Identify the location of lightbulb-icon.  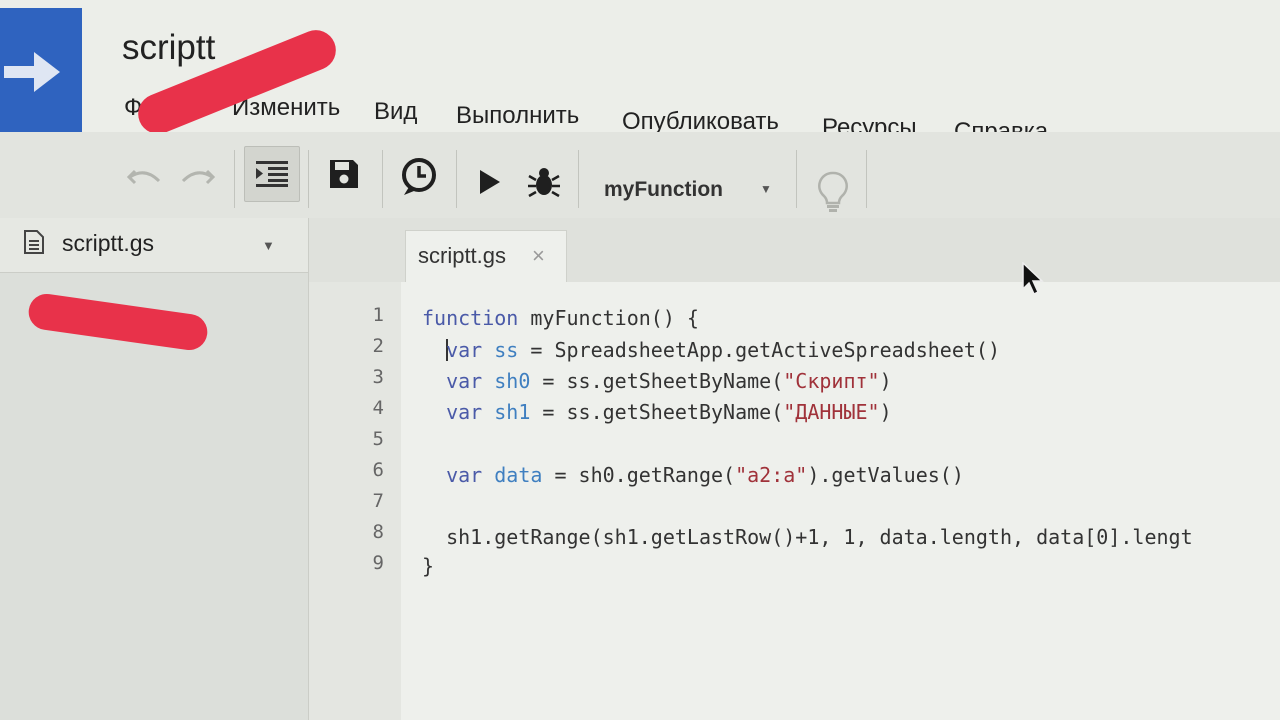
(833, 191).